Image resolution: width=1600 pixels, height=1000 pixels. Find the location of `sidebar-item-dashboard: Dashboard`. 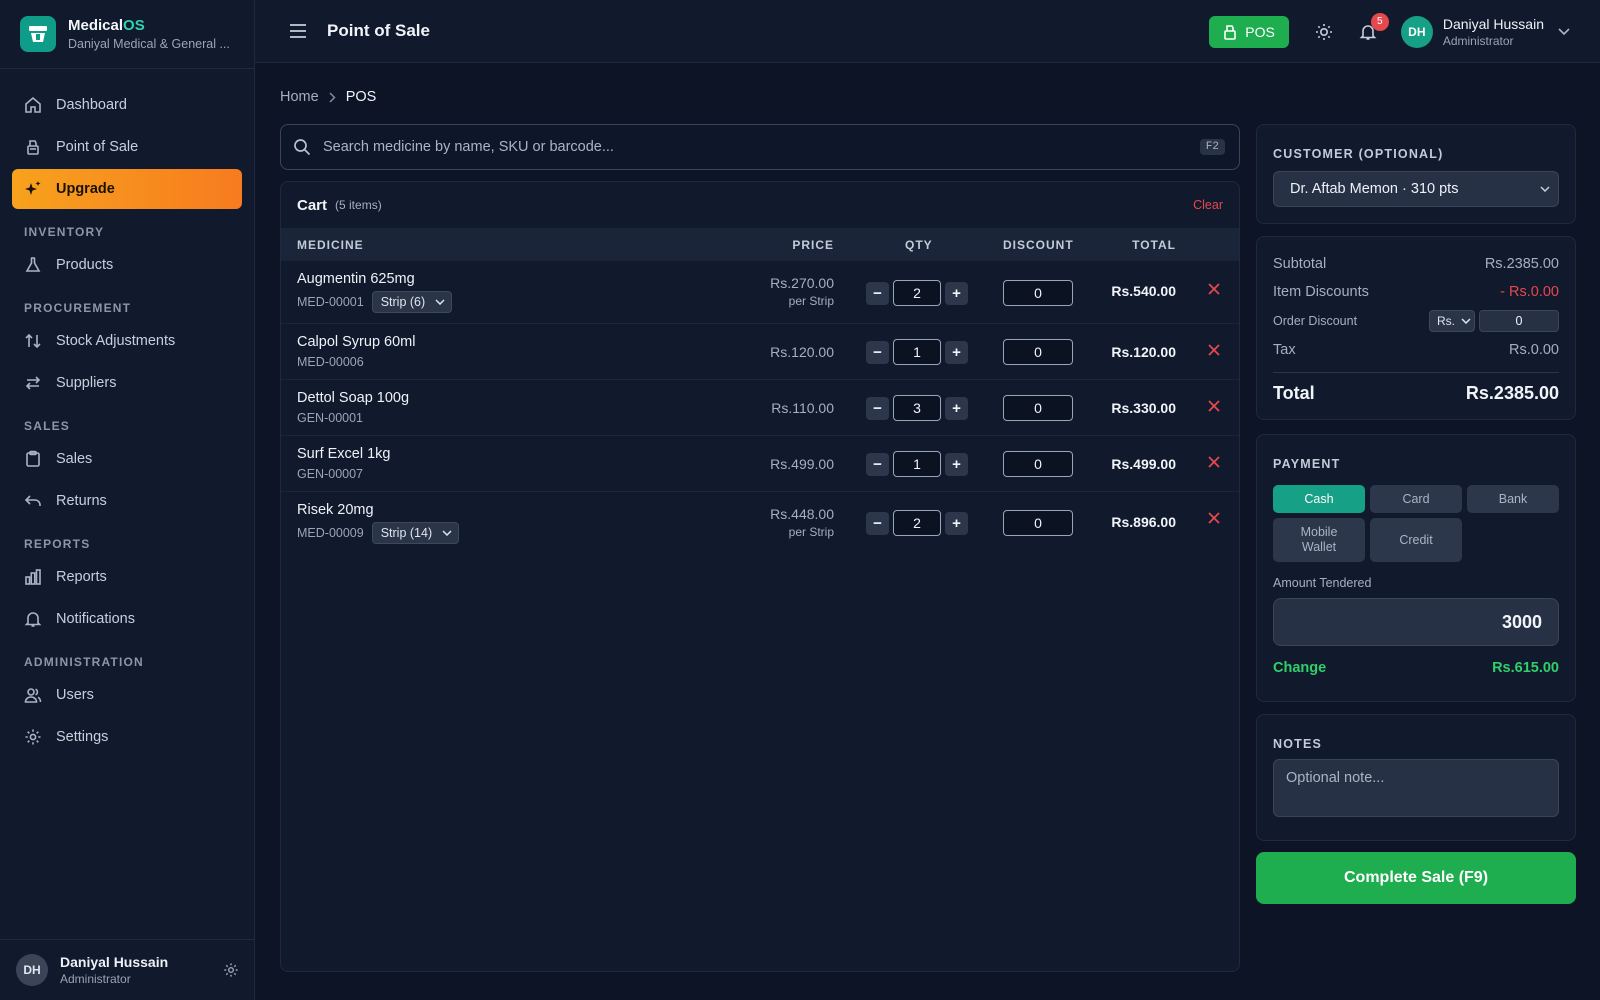

sidebar-item-dashboard: Dashboard is located at coordinates (127, 105).